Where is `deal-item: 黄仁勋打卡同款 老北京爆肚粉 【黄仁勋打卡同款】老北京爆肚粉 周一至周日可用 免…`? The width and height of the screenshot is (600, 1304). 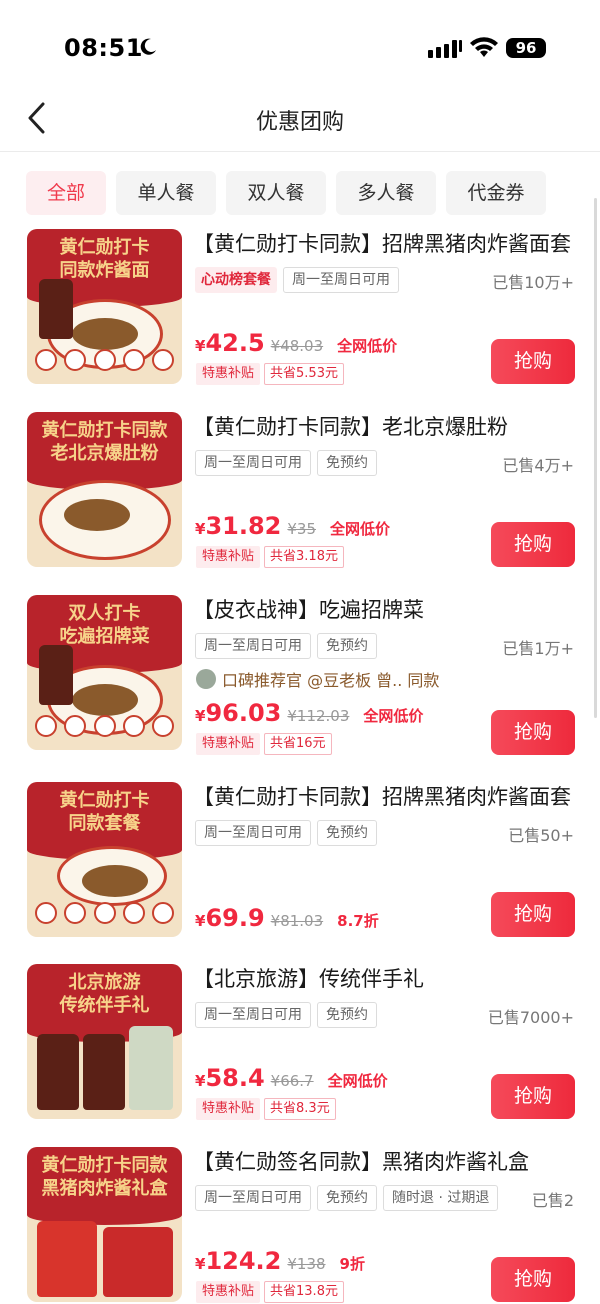 deal-item: 黄仁勋打卡同款 老北京爆肚粉 【黄仁勋打卡同款】老北京爆肚粉 周一至周日可用 免… is located at coordinates (300, 503).